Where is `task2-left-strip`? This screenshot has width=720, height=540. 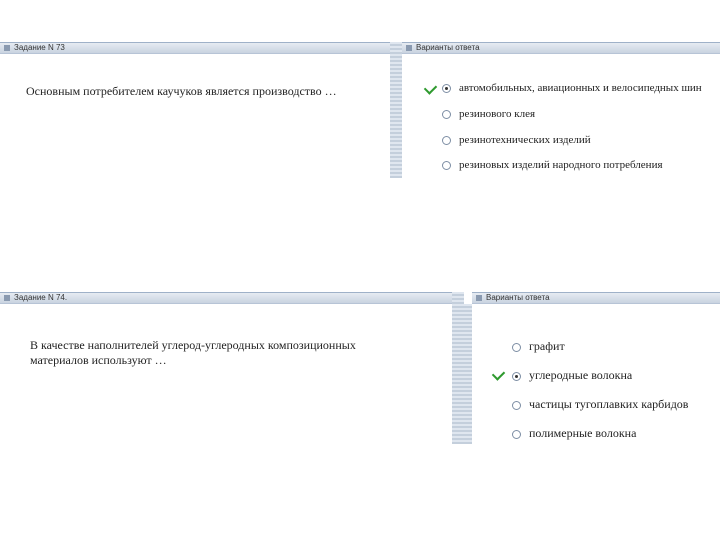 task2-left-strip is located at coordinates (466, 374).